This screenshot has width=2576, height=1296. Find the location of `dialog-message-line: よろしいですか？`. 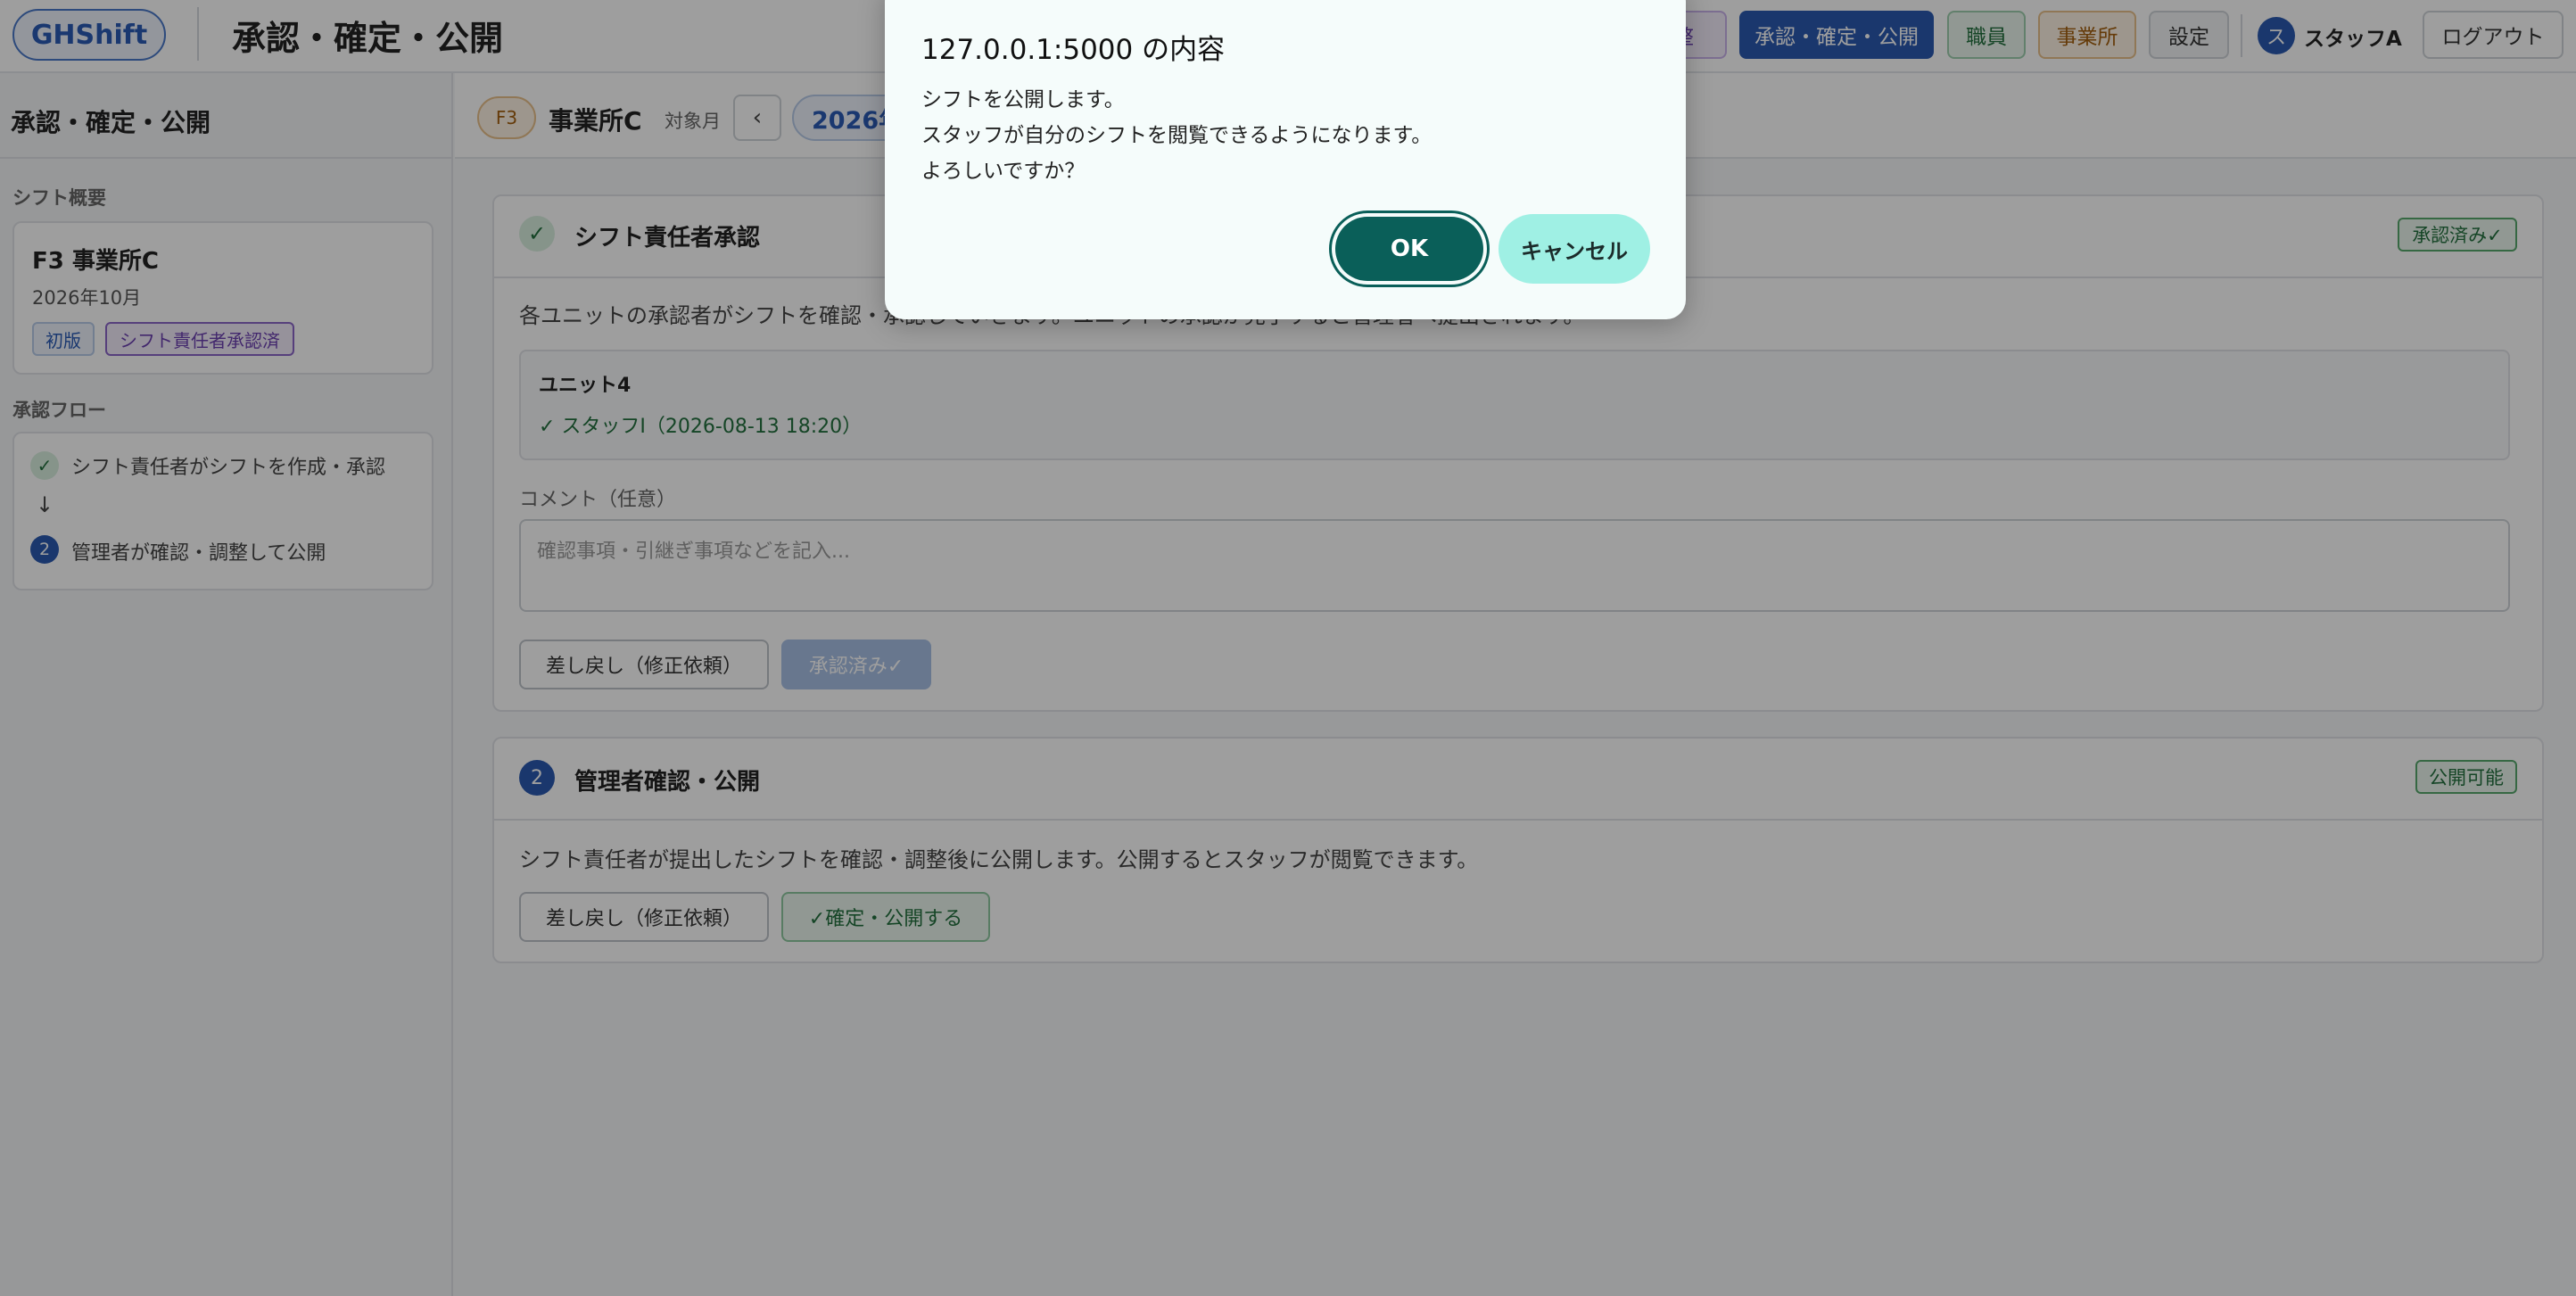

dialog-message-line: よろしいですか？ is located at coordinates (1004, 171).